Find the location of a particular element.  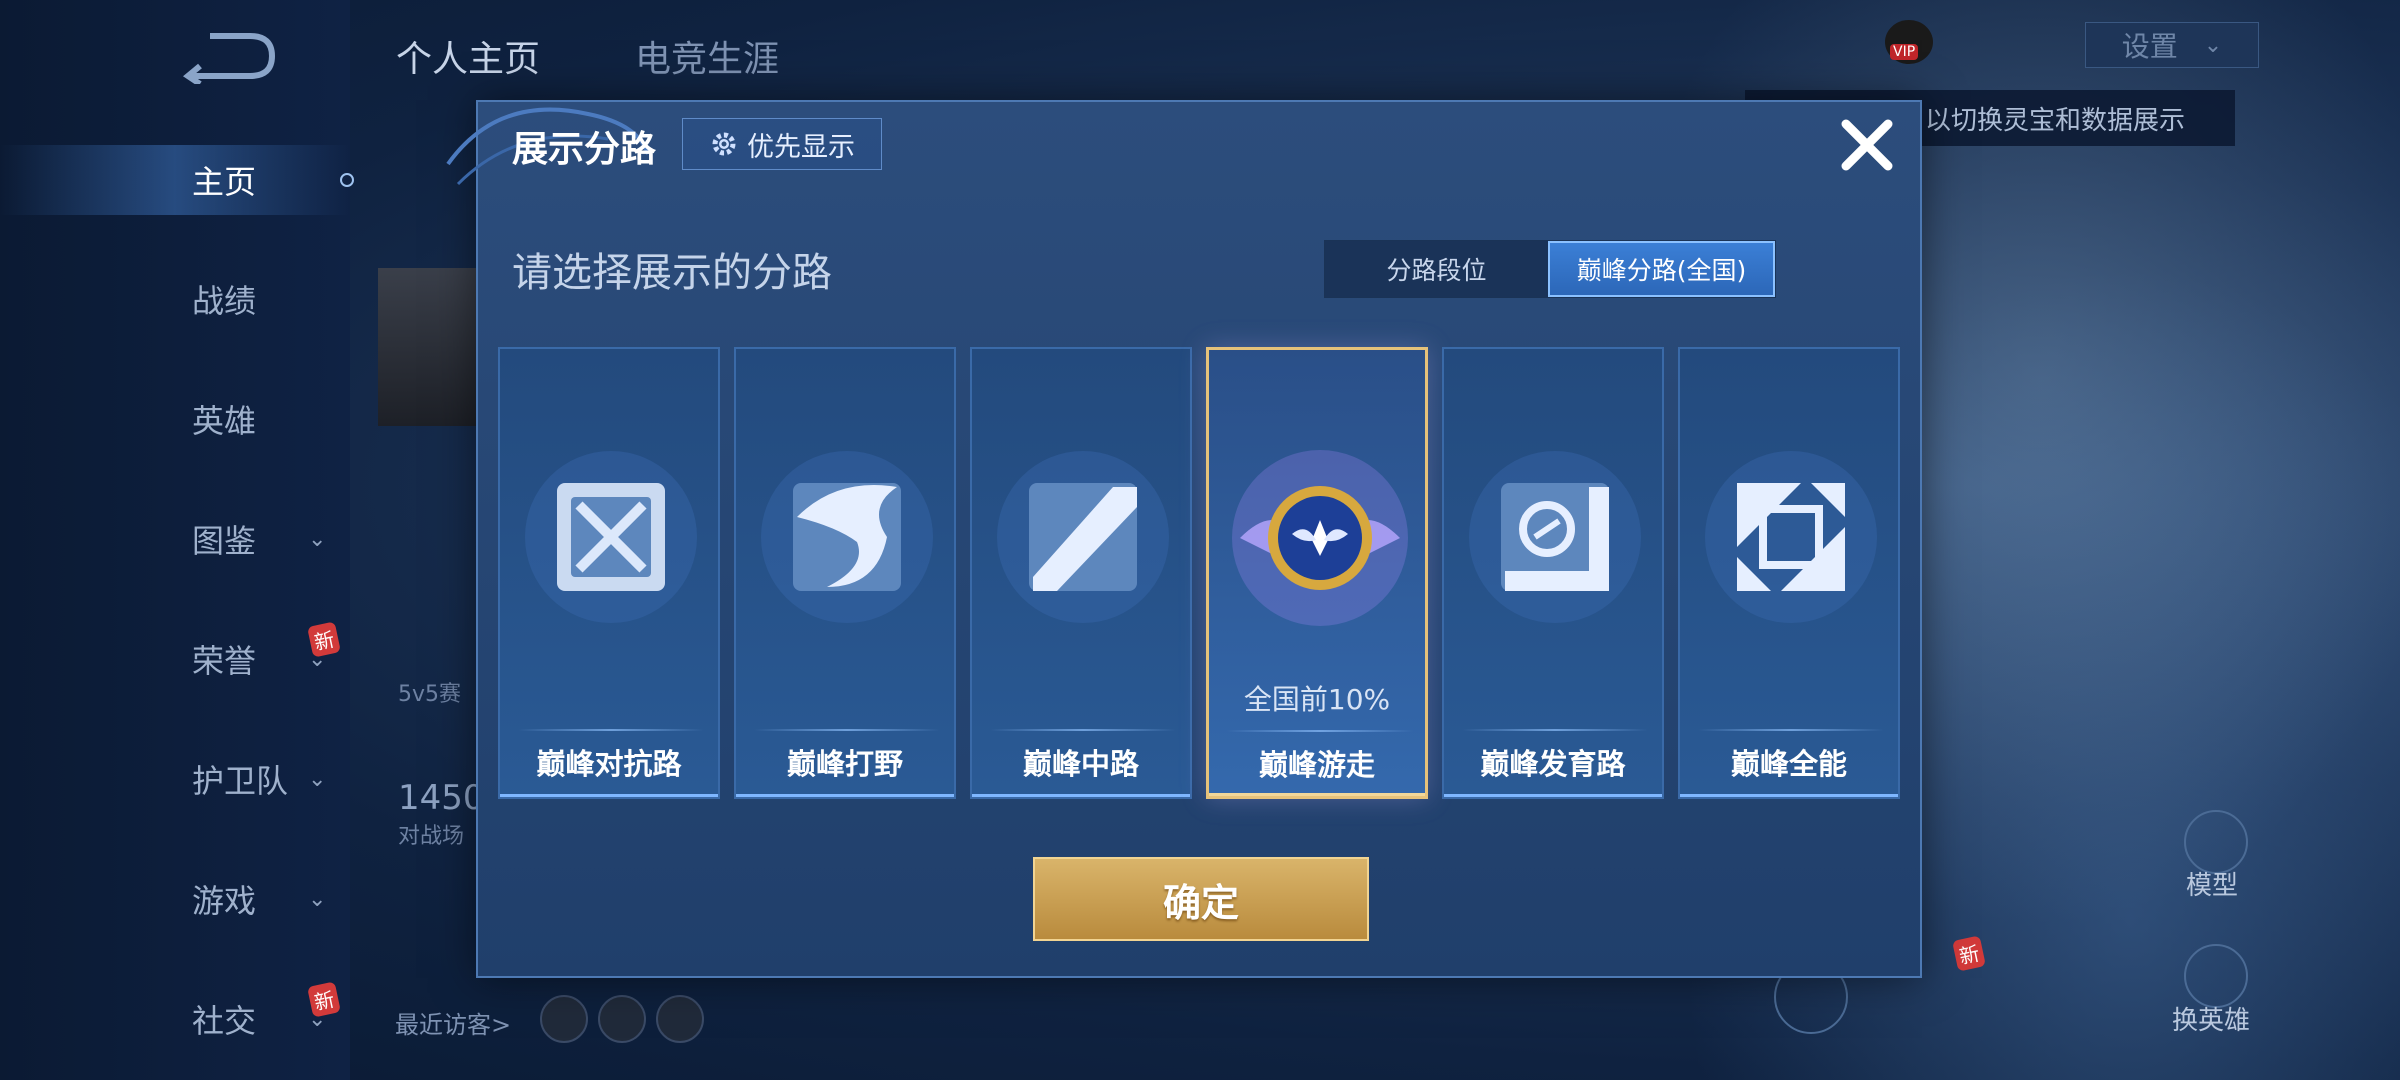

rank-label: 全国前10% is located at coordinates (1317, 699).